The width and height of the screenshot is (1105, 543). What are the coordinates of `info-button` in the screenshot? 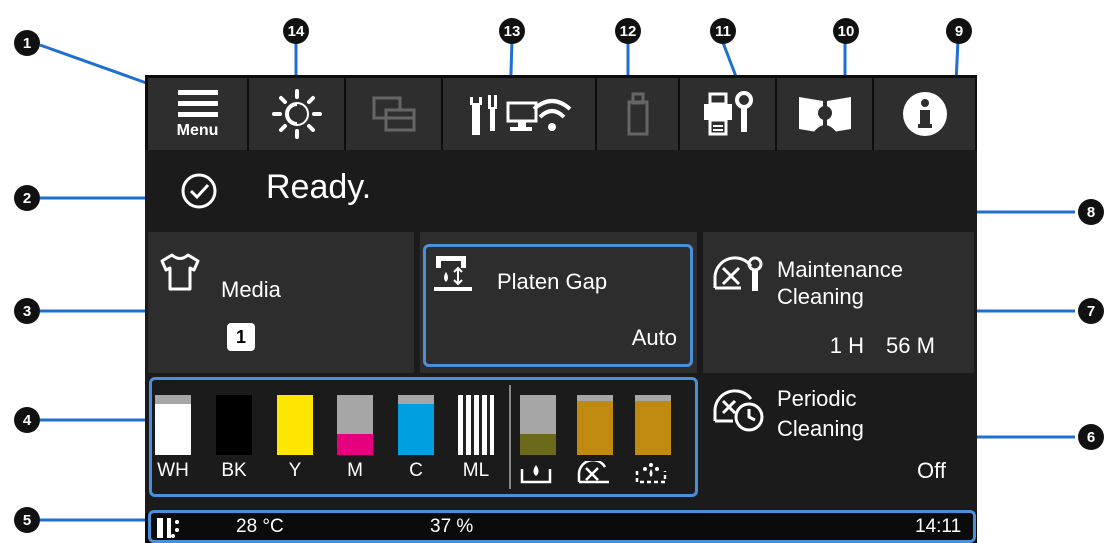 It's located at (924, 114).